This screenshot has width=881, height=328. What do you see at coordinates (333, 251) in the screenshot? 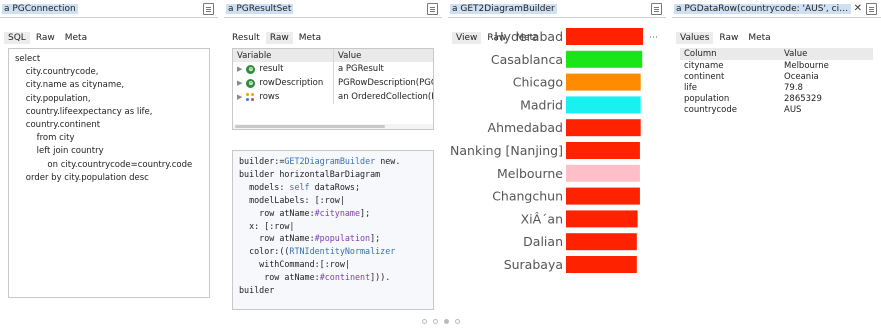
I see `code-line: color:((RTNIdentityNormalizer` at bounding box center [333, 251].